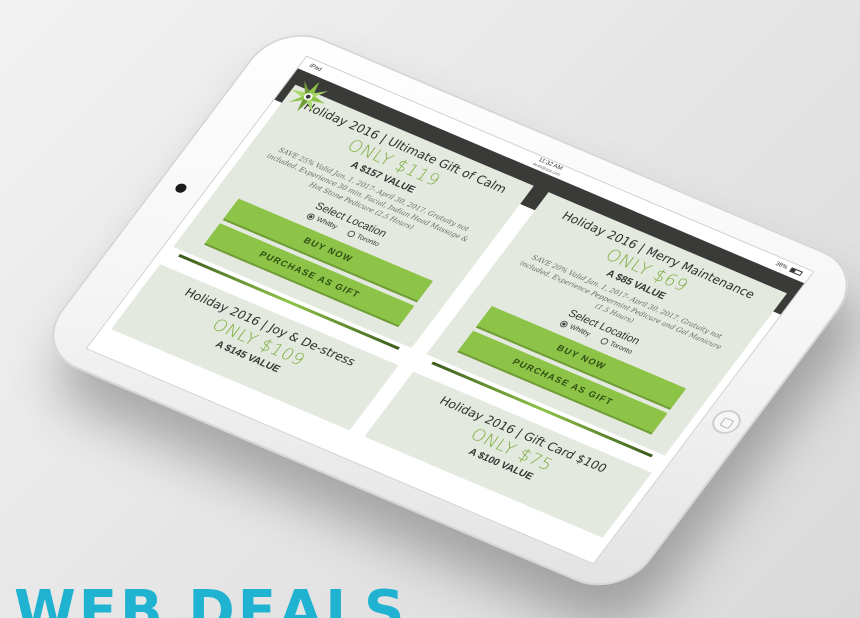 The width and height of the screenshot is (860, 618). What do you see at coordinates (781, 266) in the screenshot?
I see `battery-label: 38%` at bounding box center [781, 266].